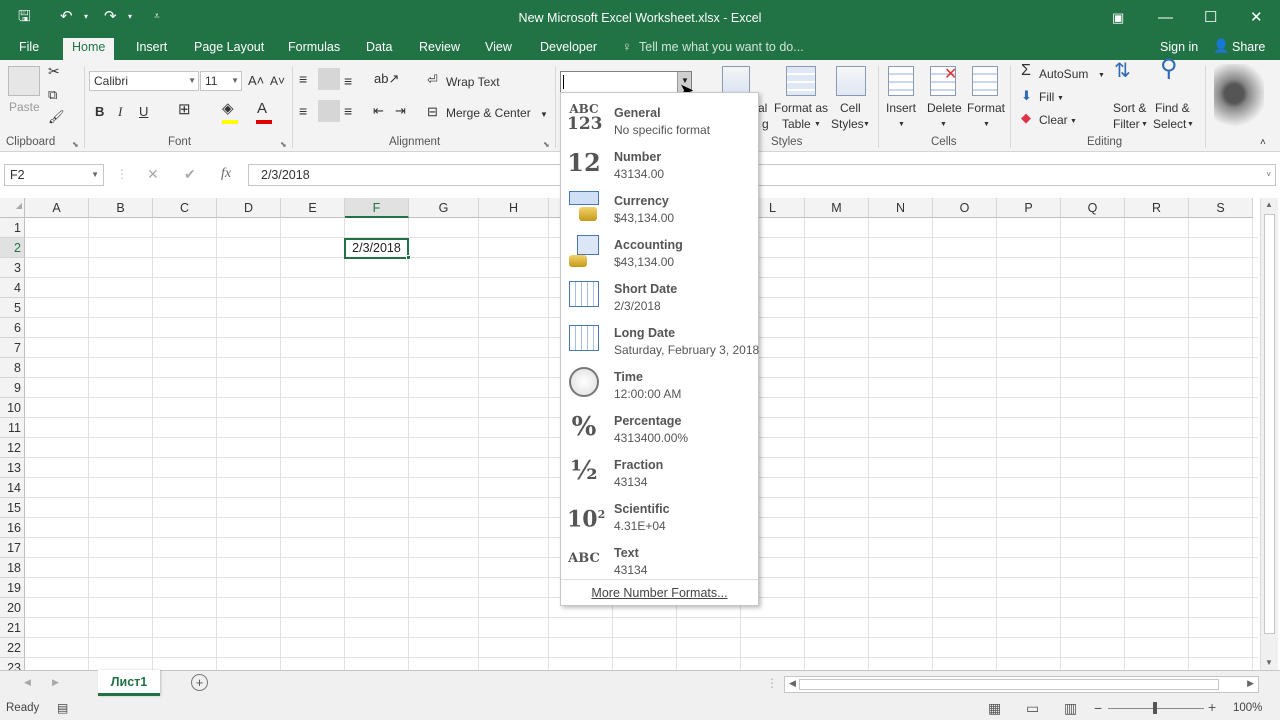 Image resolution: width=1280 pixels, height=720 pixels. What do you see at coordinates (986, 108) in the screenshot?
I see `format-cells-button: Format` at bounding box center [986, 108].